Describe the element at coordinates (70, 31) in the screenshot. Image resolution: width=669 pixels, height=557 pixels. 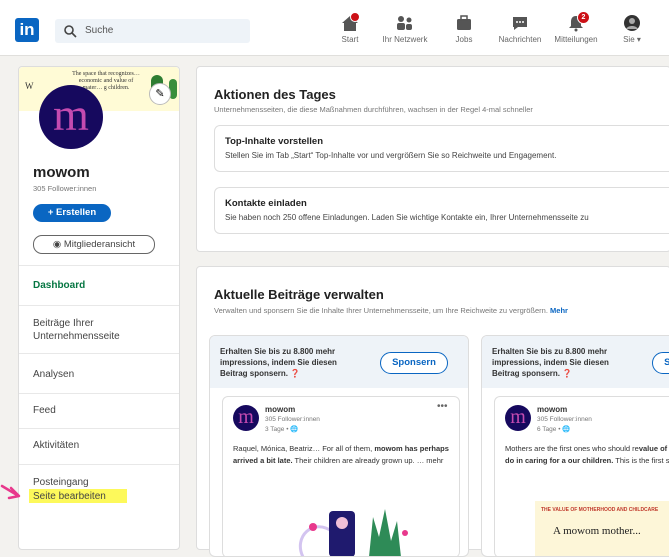
I see `search-icon` at that location.